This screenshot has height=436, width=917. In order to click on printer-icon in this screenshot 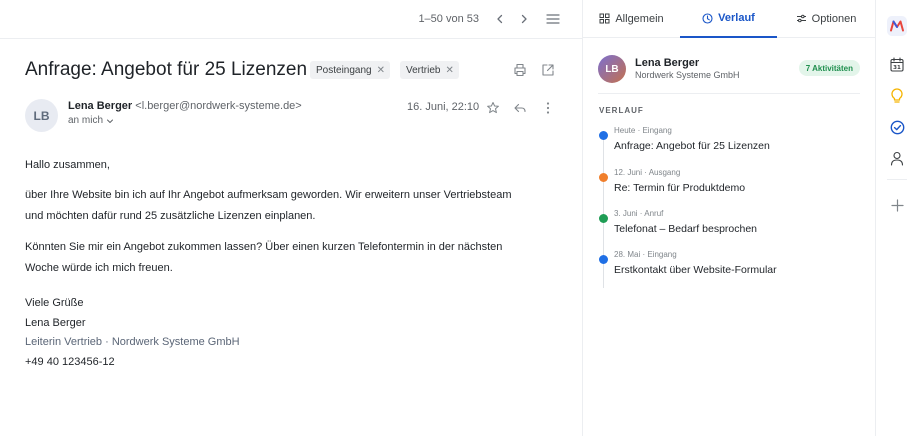, I will do `click(520, 70)`.